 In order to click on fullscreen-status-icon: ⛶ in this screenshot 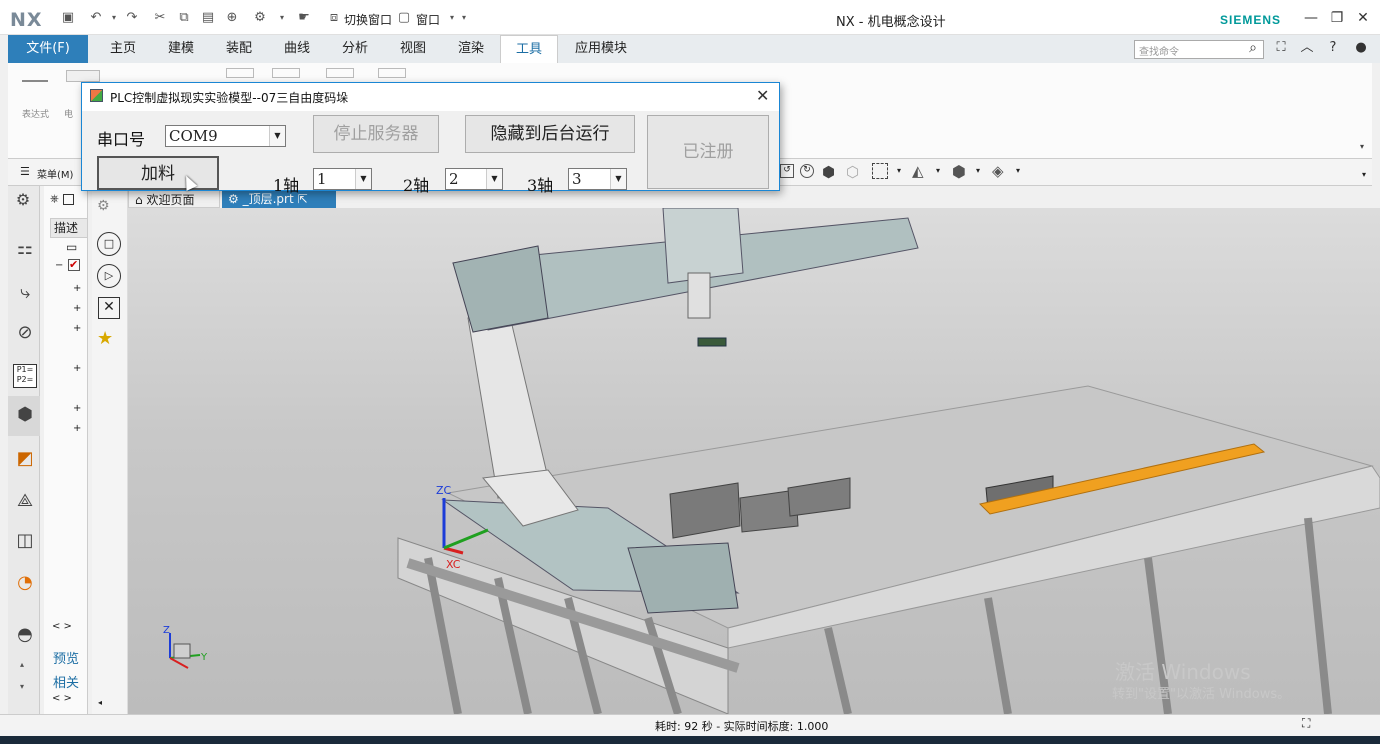, I will do `click(1306, 723)`.